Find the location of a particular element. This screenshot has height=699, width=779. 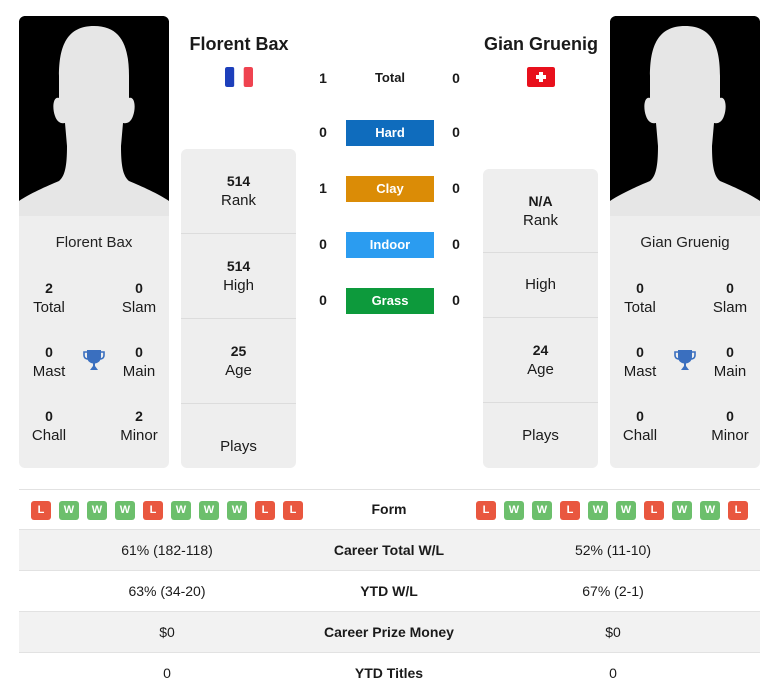

h2h-hard-p2: 0 is located at coordinates (456, 132).